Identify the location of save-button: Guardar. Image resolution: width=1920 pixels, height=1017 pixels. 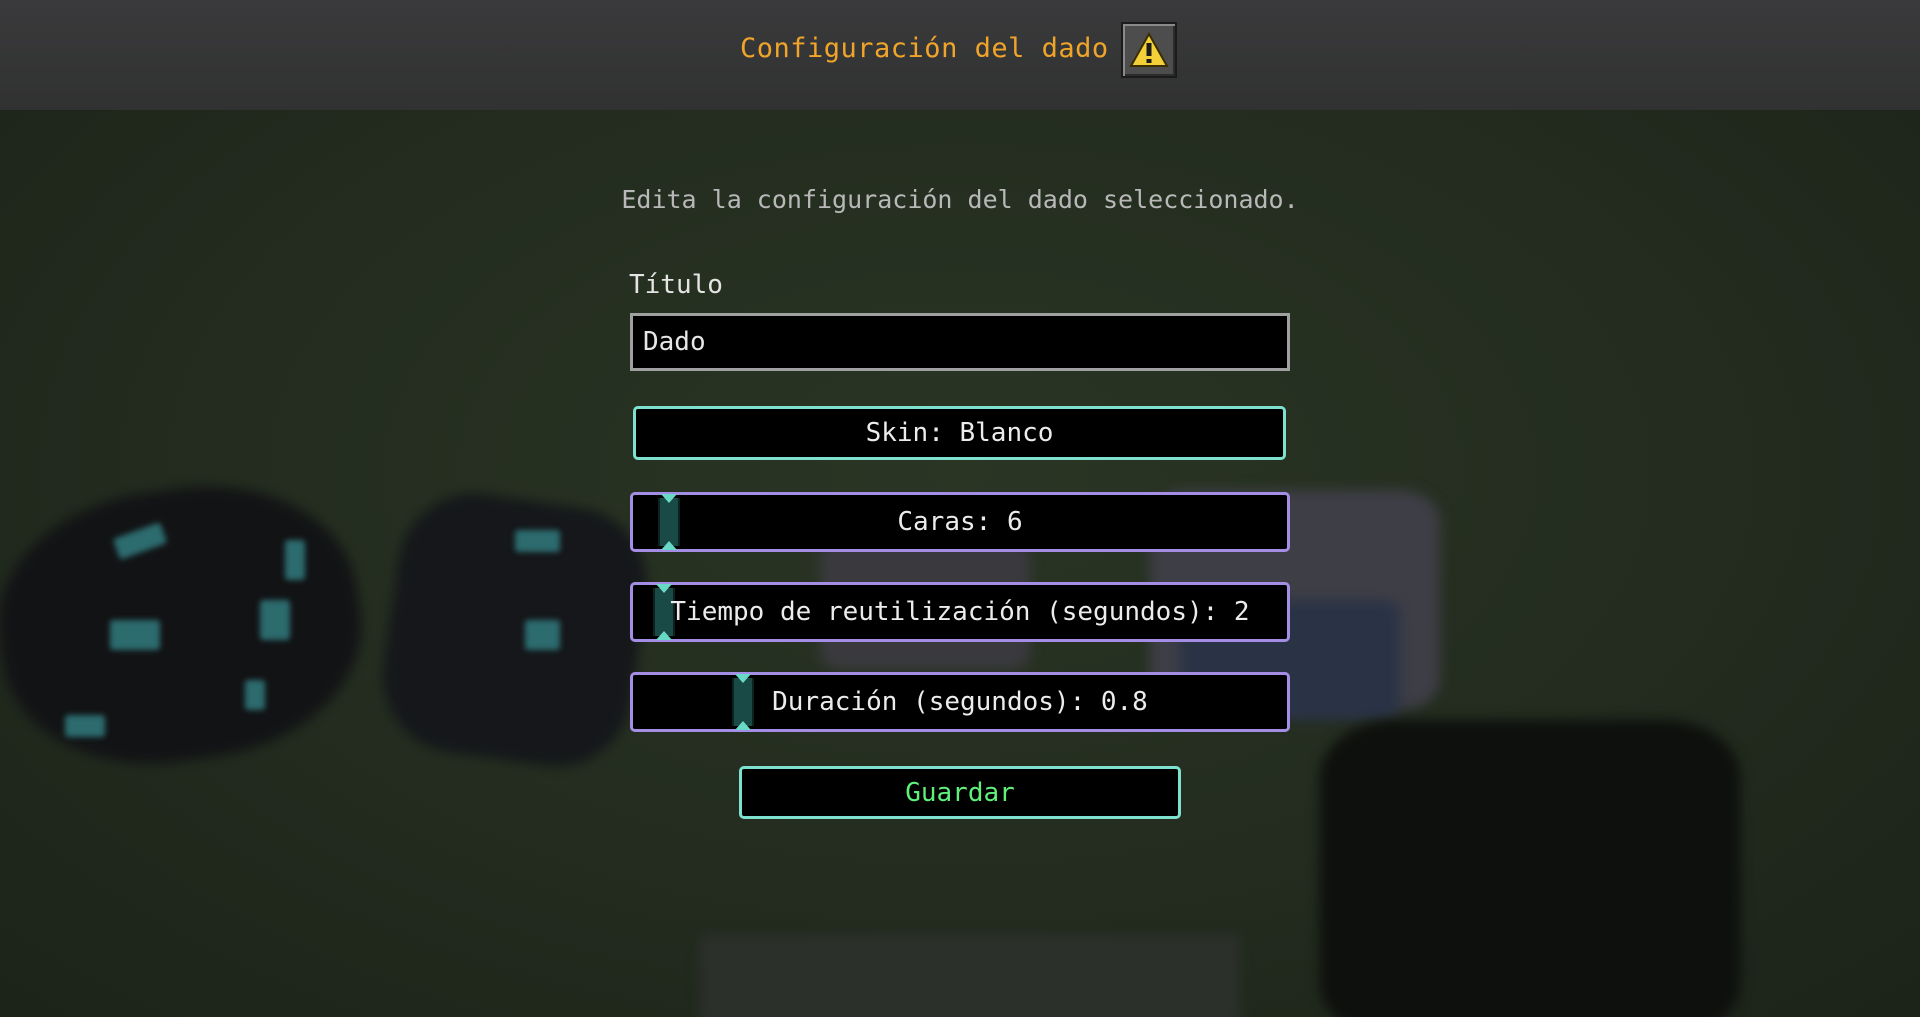
(960, 792).